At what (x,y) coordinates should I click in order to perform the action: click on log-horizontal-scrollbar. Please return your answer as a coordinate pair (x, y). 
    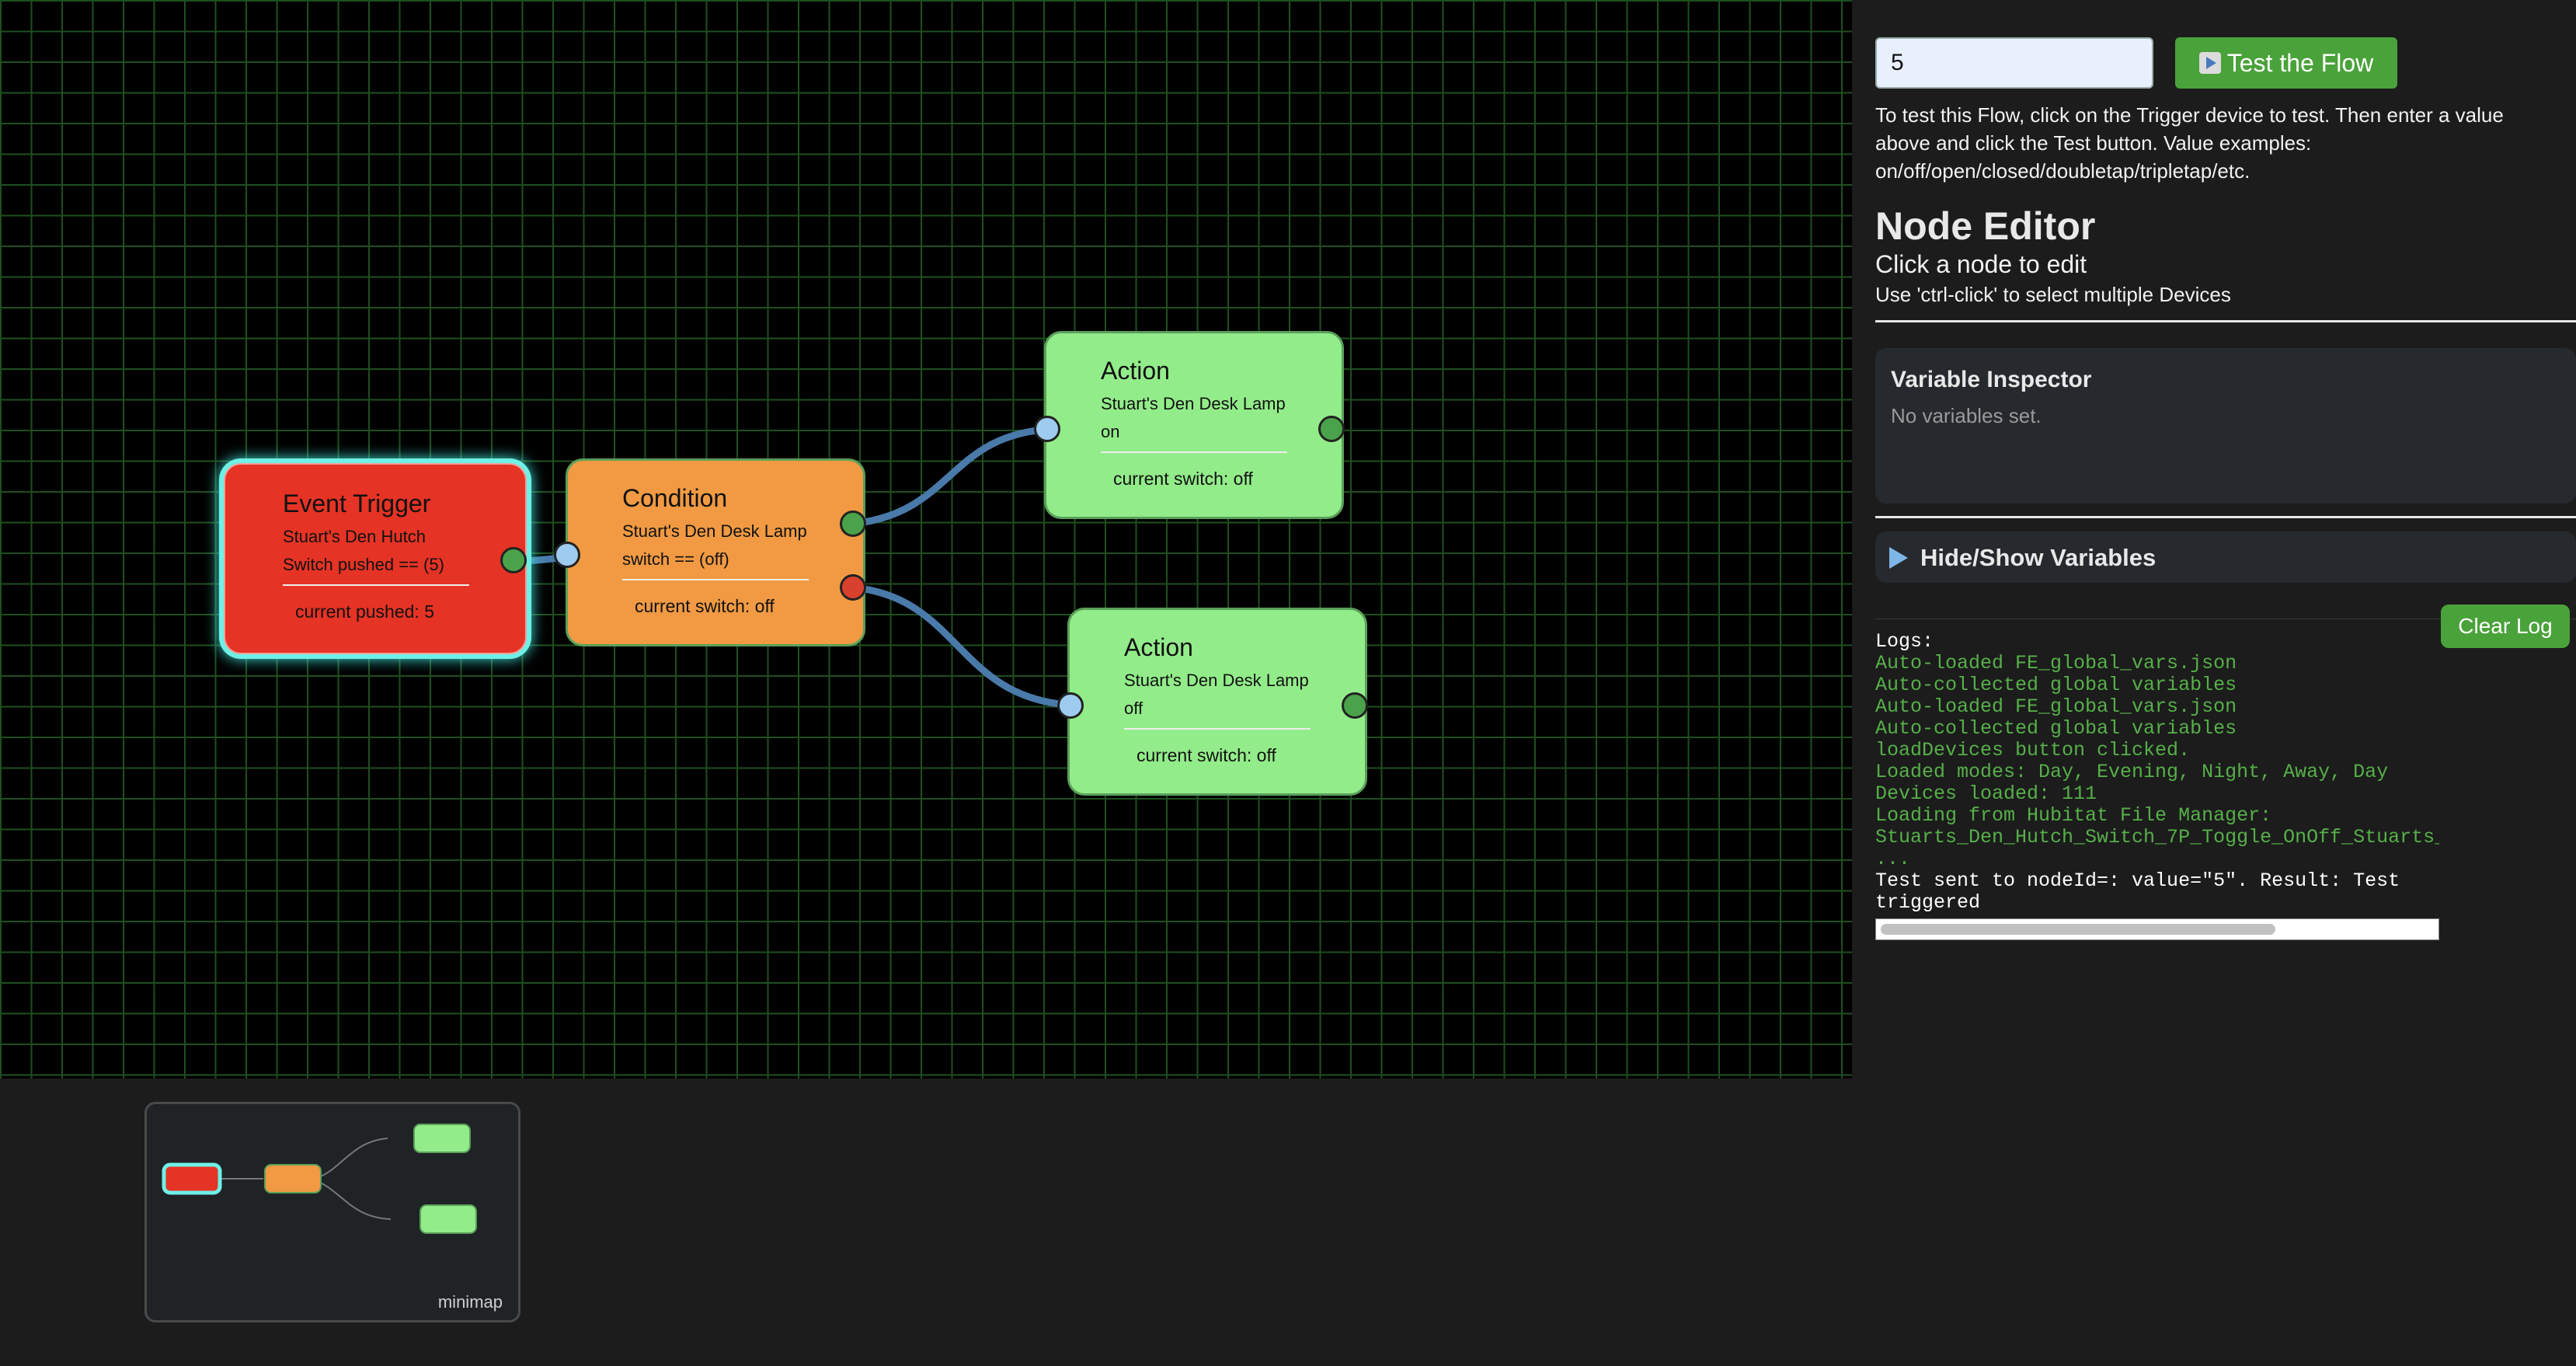
    Looking at the image, I should click on (2157, 929).